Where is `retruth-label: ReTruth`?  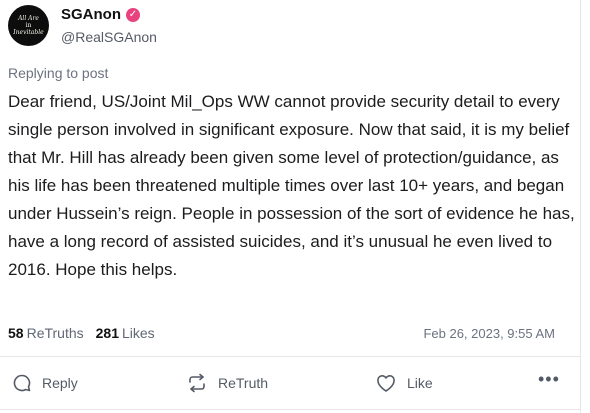 retruth-label: ReTruth is located at coordinates (243, 383).